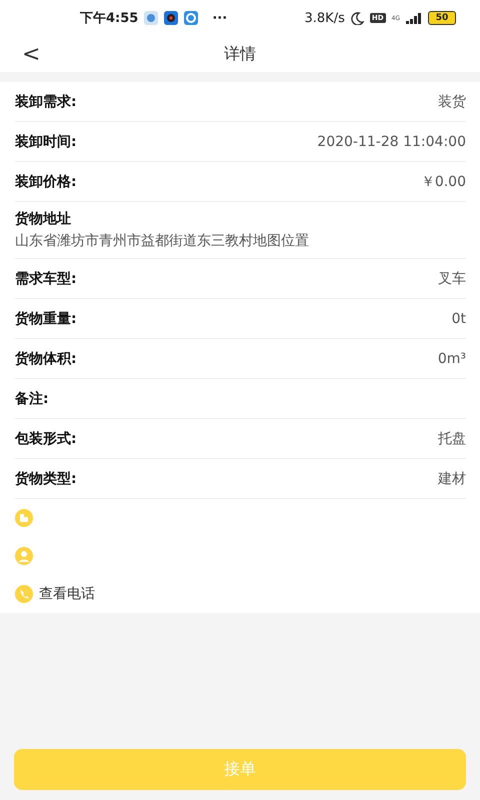  What do you see at coordinates (24, 556) in the screenshot?
I see `person-icon` at bounding box center [24, 556].